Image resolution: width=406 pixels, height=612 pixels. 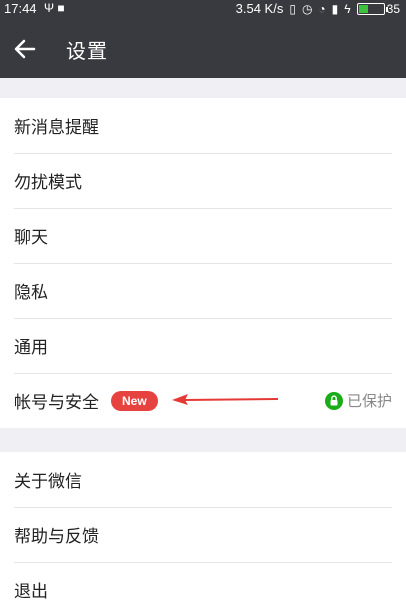 I want to click on back-button, so click(x=25, y=49).